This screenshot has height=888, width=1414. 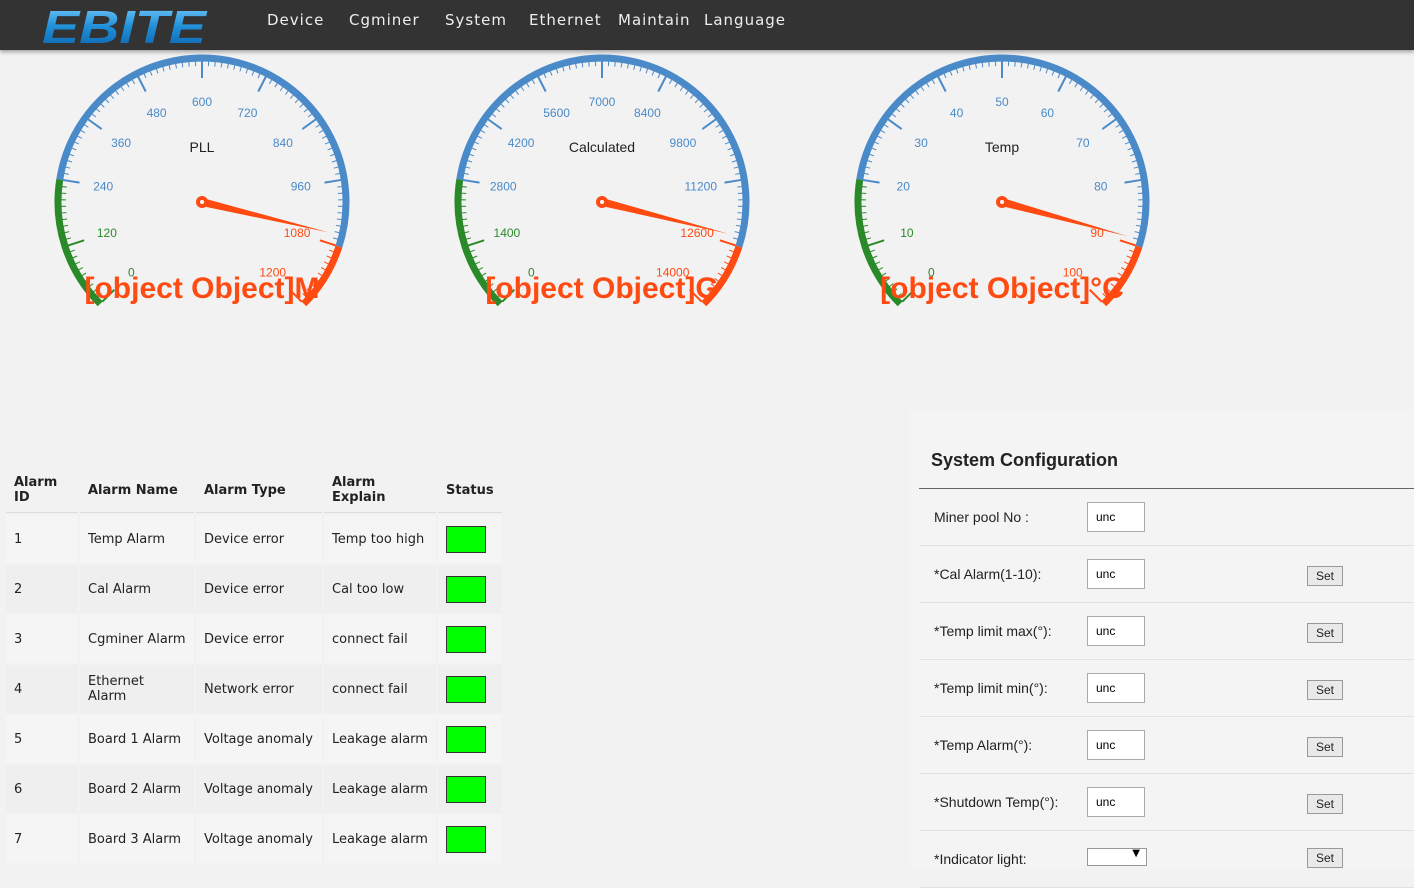 What do you see at coordinates (980, 859) in the screenshot?
I see `config-label: *Indicator light:` at bounding box center [980, 859].